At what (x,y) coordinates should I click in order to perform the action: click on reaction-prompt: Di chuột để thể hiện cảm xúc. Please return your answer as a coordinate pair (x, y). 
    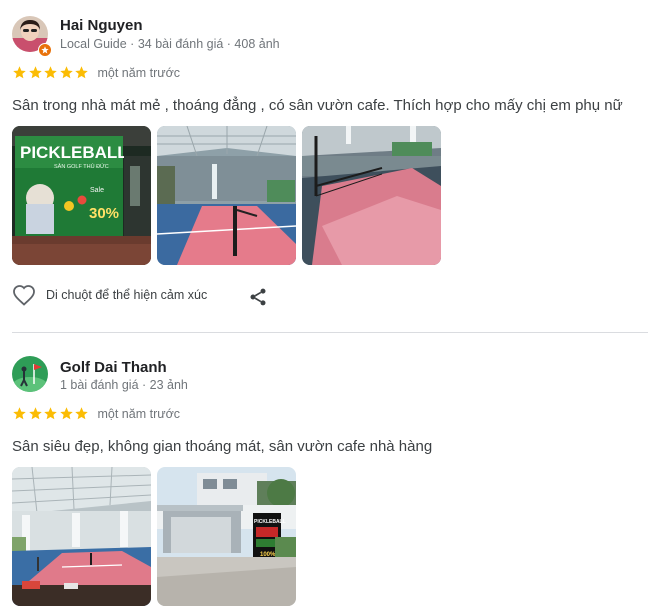
    Looking at the image, I should click on (127, 295).